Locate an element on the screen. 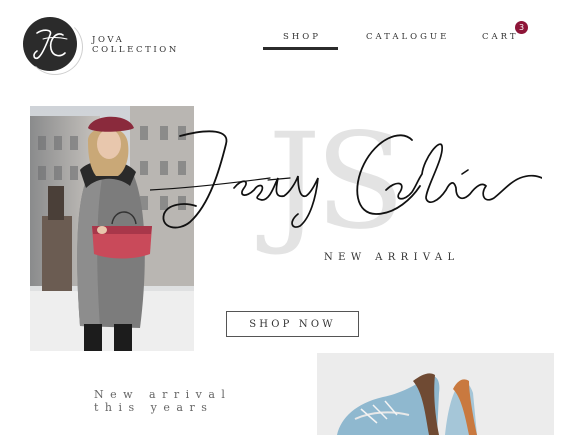  nav-active-indicator is located at coordinates (300, 48).